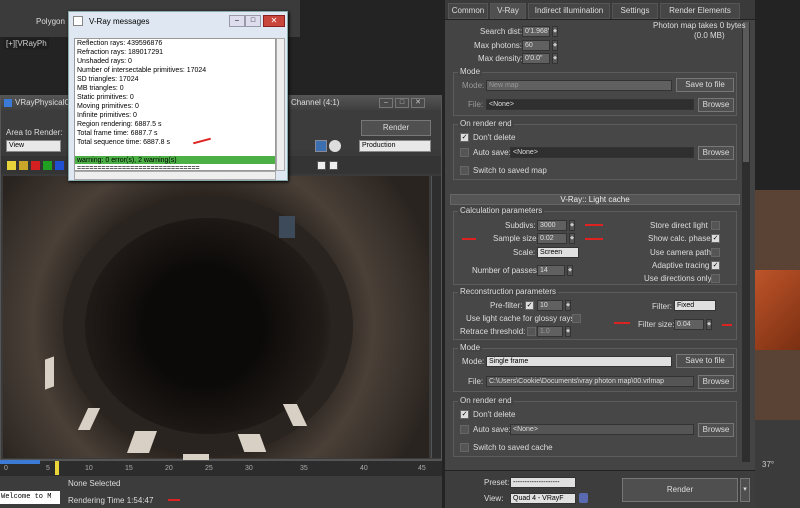  What do you see at coordinates (551, 270) in the screenshot?
I see `passes-field: 14` at bounding box center [551, 270].